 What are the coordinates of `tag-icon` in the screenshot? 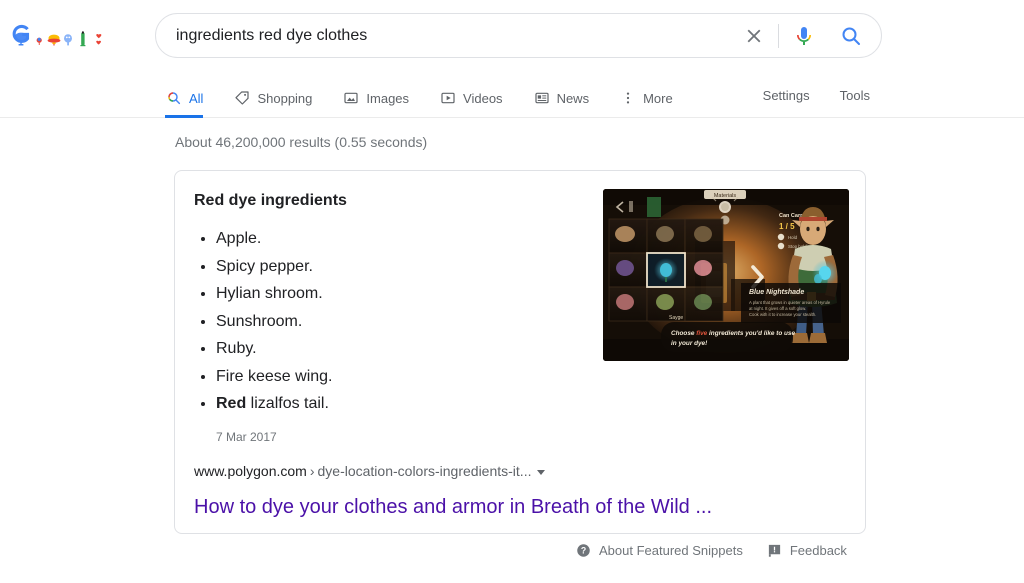 It's located at (242, 98).